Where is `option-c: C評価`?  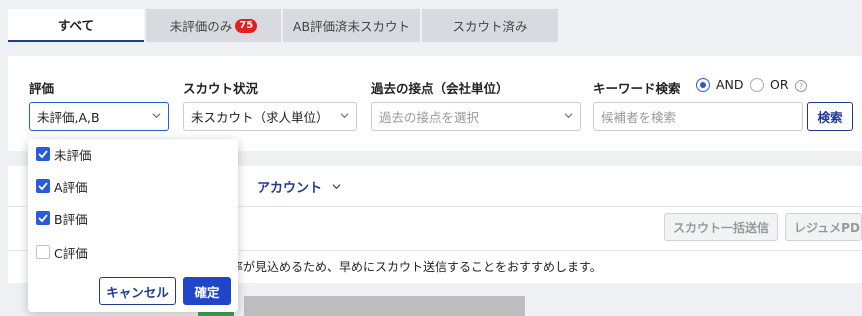 option-c: C評価 is located at coordinates (62, 252).